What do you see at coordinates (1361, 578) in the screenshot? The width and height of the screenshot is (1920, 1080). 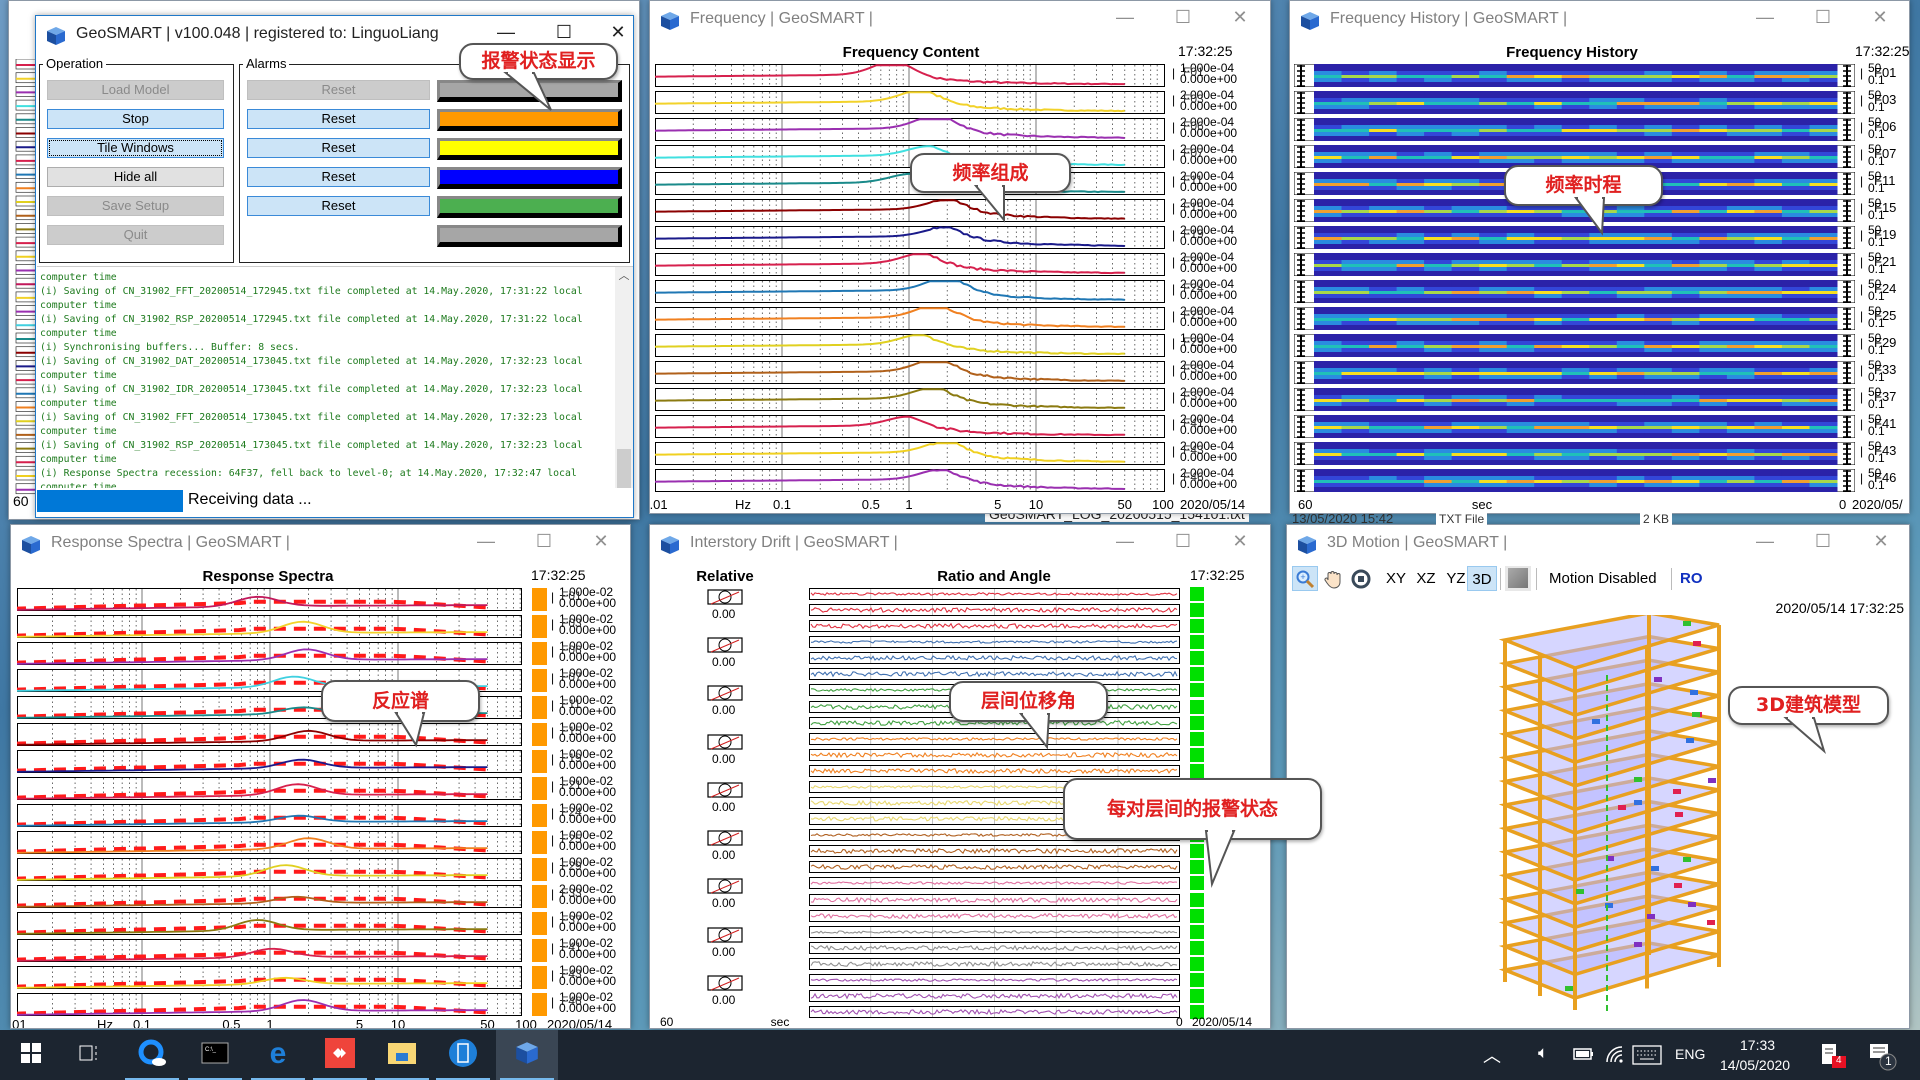 I see `rotate-tool-button` at bounding box center [1361, 578].